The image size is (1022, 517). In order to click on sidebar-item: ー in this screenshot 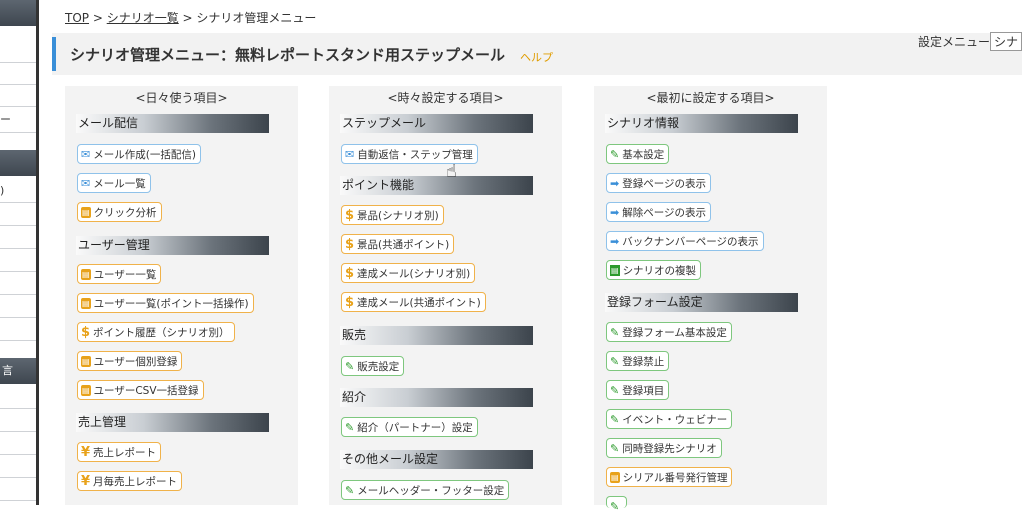, I will do `click(18, 120)`.